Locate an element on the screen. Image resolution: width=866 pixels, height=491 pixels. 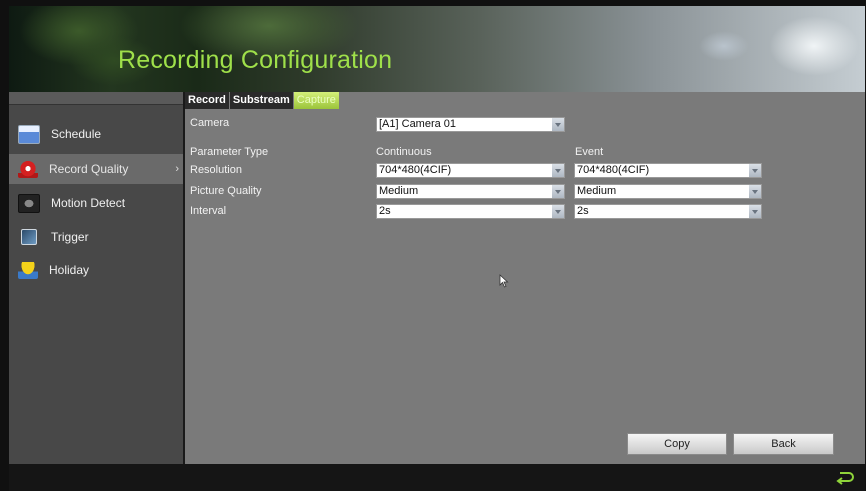
quality-continuous-value: Medium is located at coordinates (399, 191).